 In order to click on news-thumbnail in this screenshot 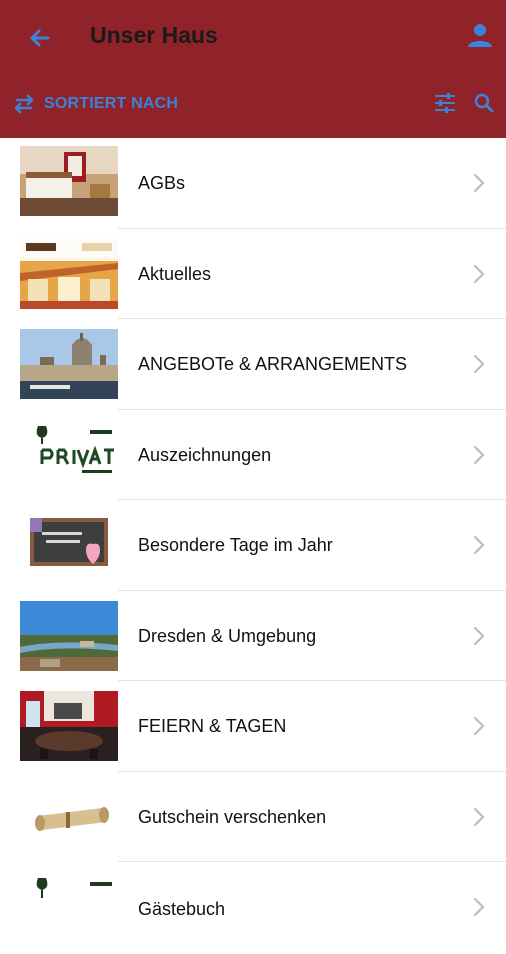, I will do `click(69, 273)`.